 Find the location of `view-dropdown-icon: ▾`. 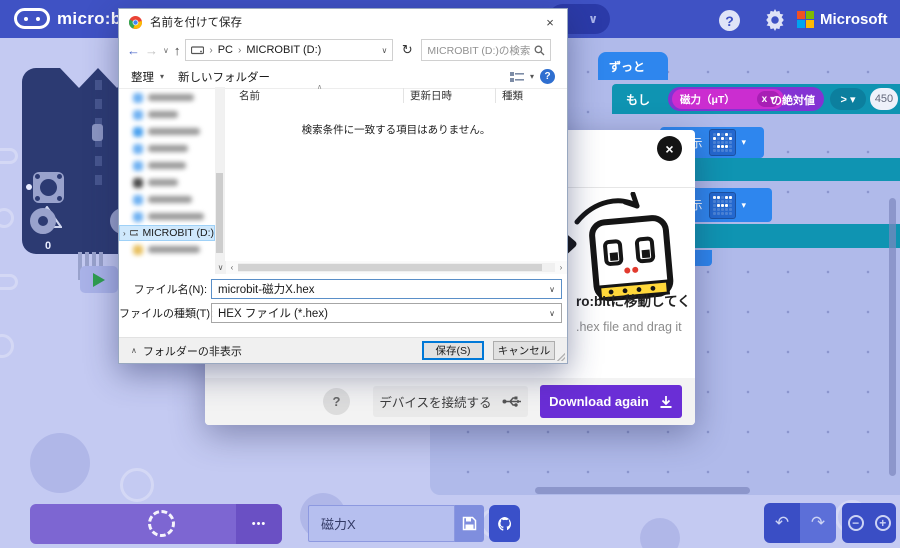

view-dropdown-icon: ▾ is located at coordinates (532, 76).